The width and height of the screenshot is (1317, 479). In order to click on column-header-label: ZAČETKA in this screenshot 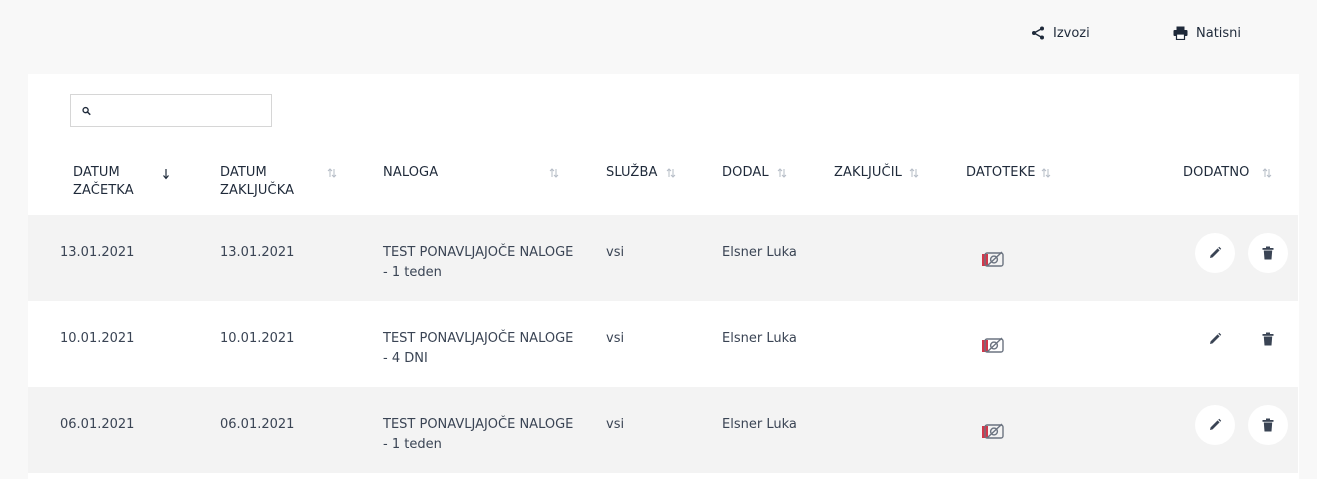, I will do `click(103, 190)`.